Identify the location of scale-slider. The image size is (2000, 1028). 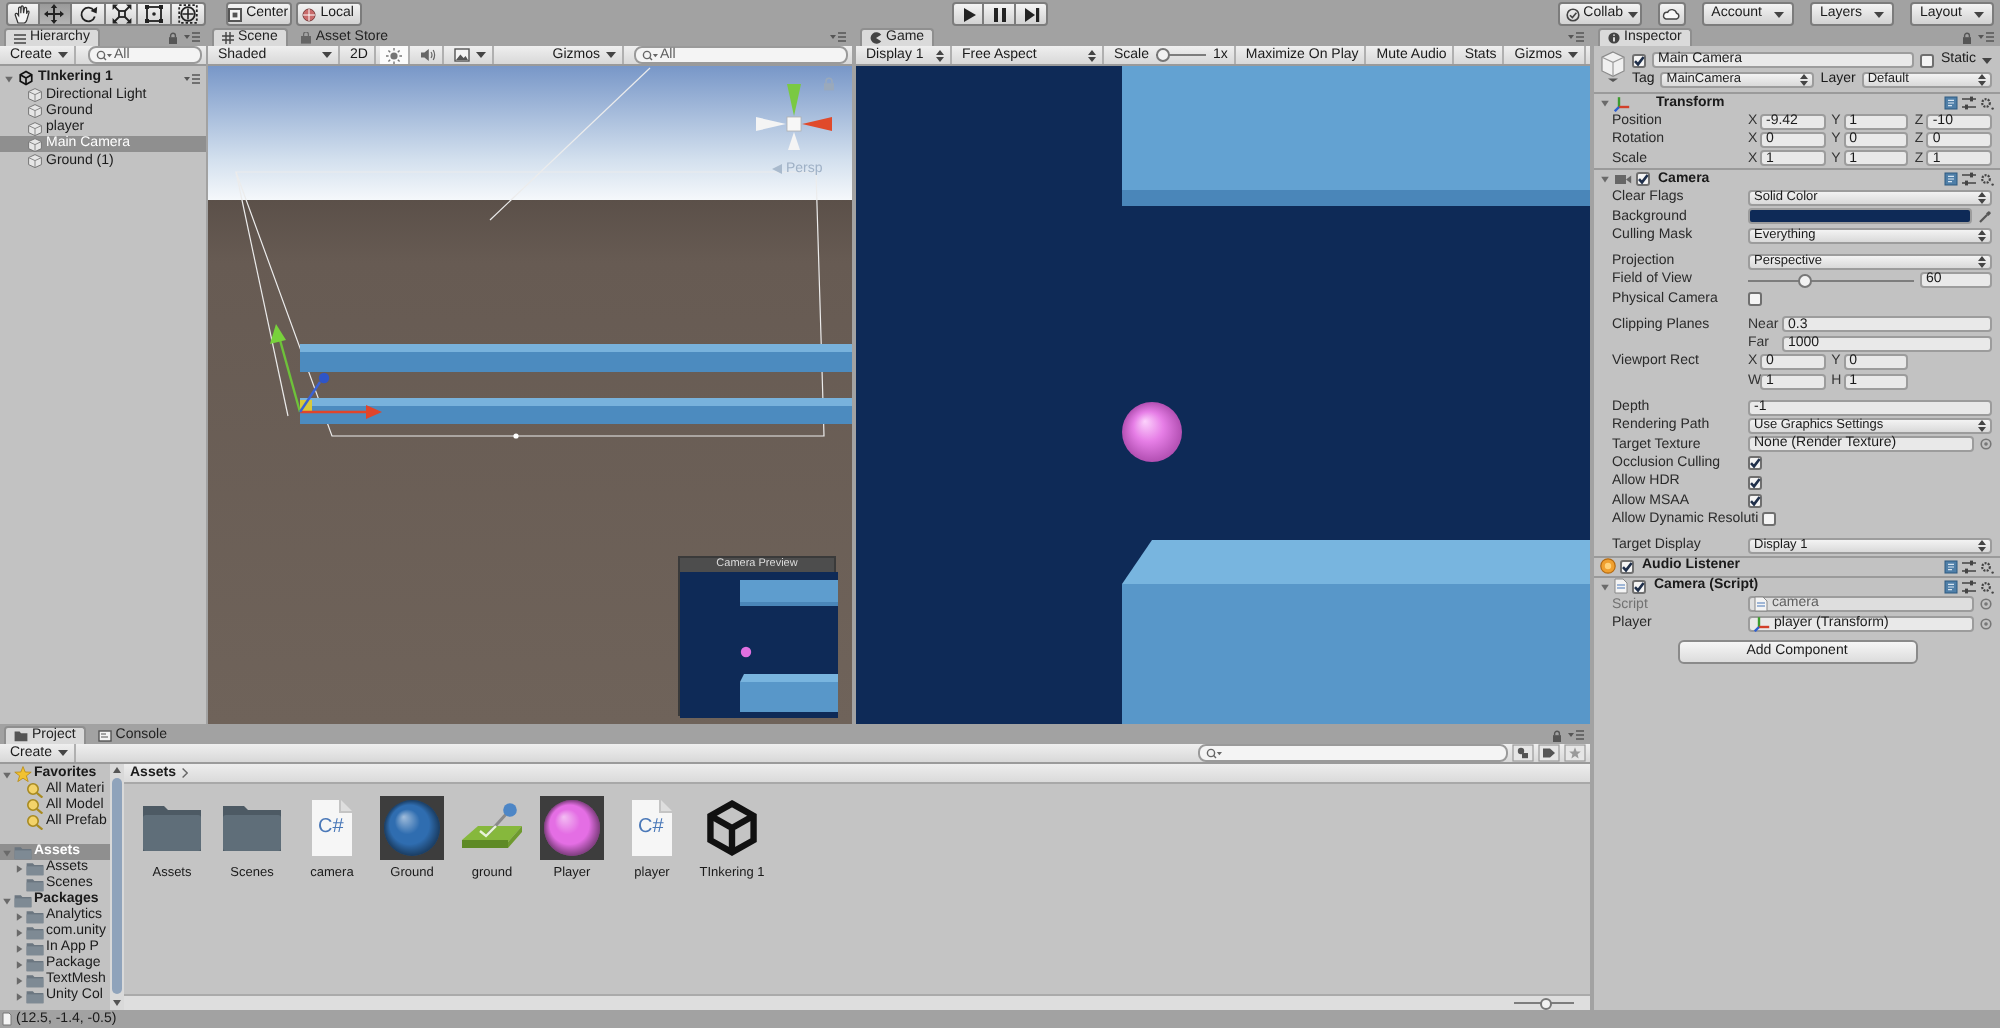
(1181, 55).